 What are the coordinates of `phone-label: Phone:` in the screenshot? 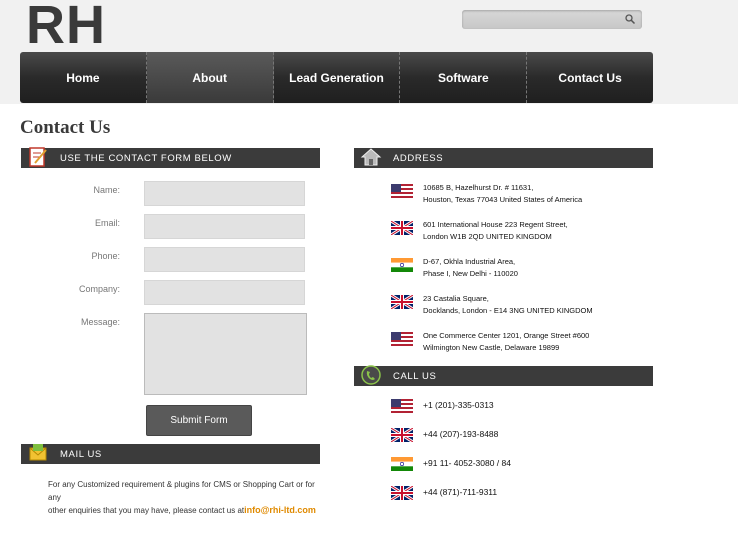 It's located at (105, 256).